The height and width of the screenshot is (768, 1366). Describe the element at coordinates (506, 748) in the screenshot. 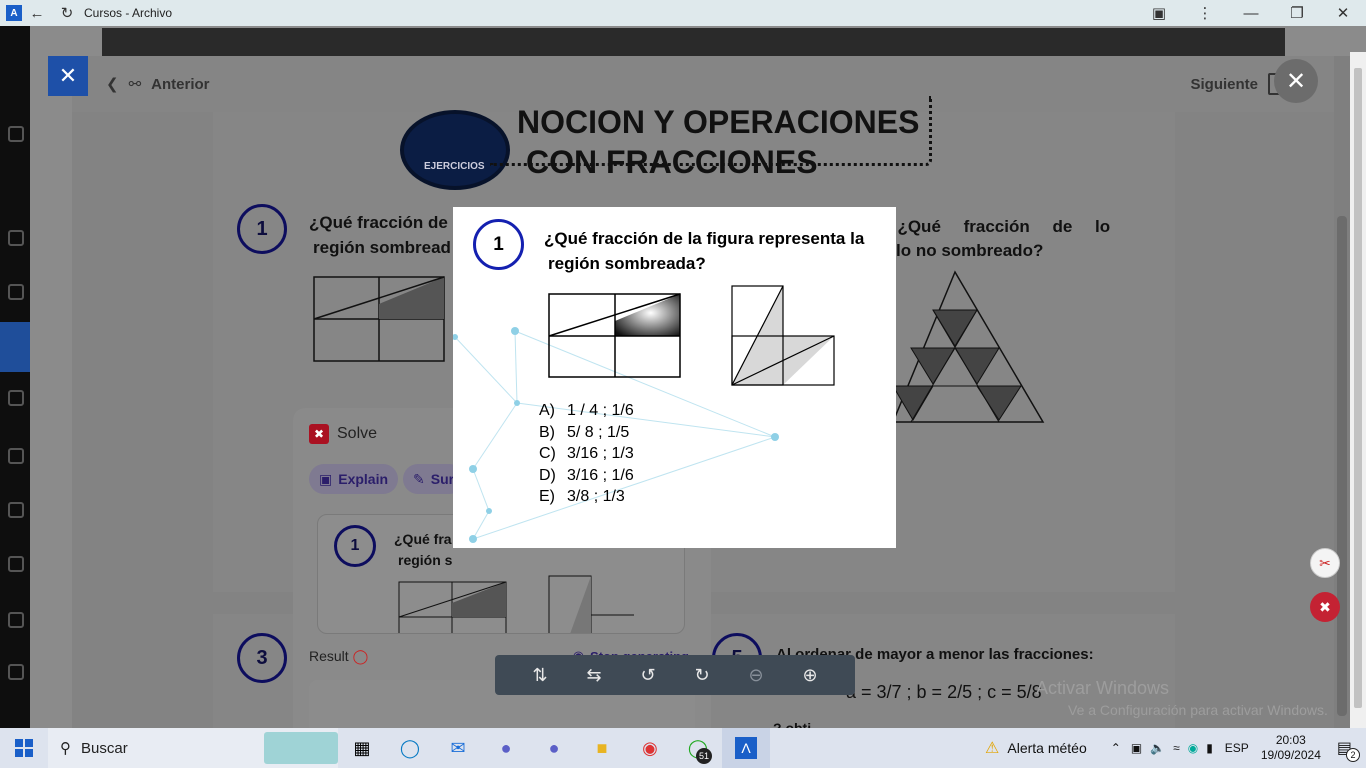

I see `teams-icon: ●` at that location.